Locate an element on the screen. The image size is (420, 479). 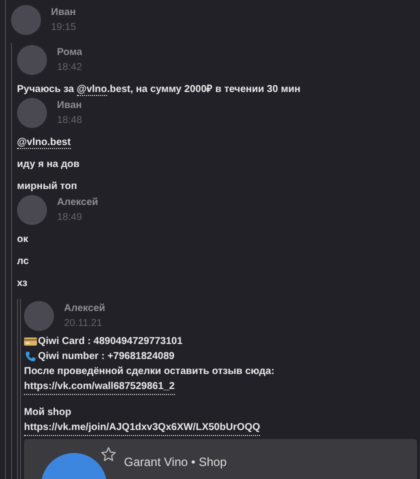
link-preview-card: Garant Vino • Shop is located at coordinates (220, 459).